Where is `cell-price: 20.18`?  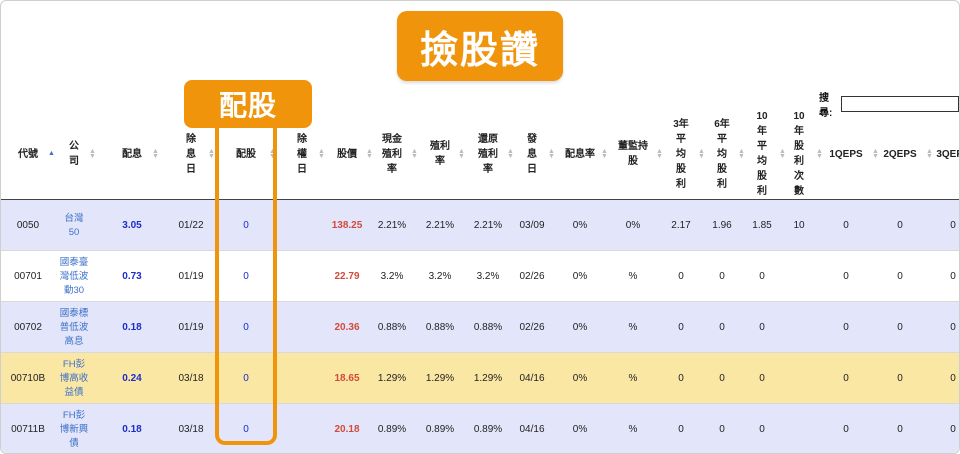 cell-price: 20.18 is located at coordinates (347, 429).